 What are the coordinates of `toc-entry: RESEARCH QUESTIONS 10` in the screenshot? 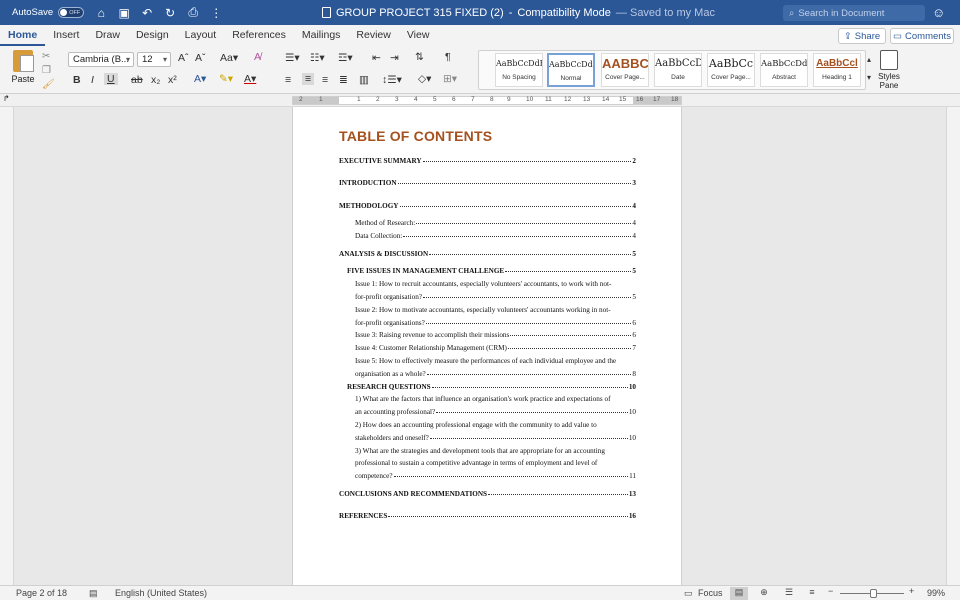 It's located at (491, 387).